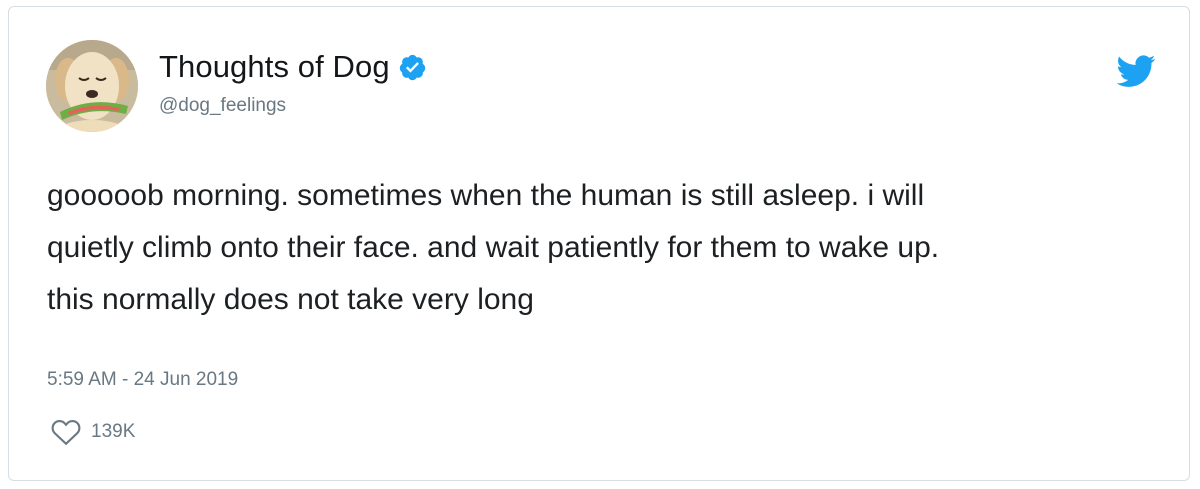  What do you see at coordinates (290, 299) in the screenshot?
I see `tweet-text-line: this normally does not take very long` at bounding box center [290, 299].